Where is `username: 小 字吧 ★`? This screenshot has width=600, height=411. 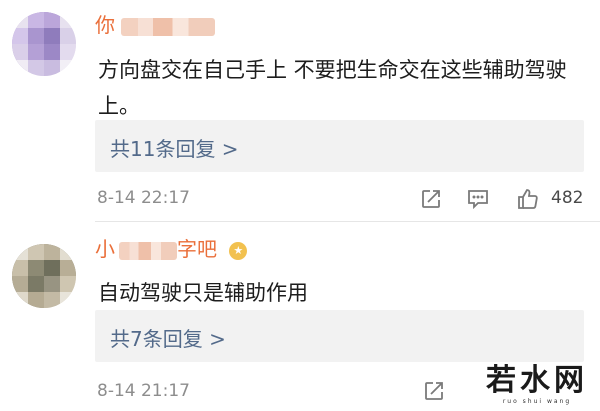
username: 小 字吧 ★ is located at coordinates (171, 247).